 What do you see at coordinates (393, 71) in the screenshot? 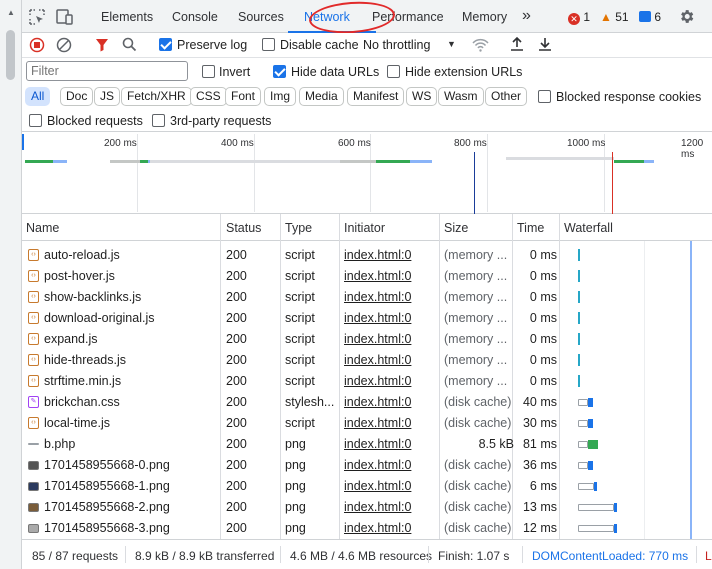
I see `hide-extension-urls-checkbox` at bounding box center [393, 71].